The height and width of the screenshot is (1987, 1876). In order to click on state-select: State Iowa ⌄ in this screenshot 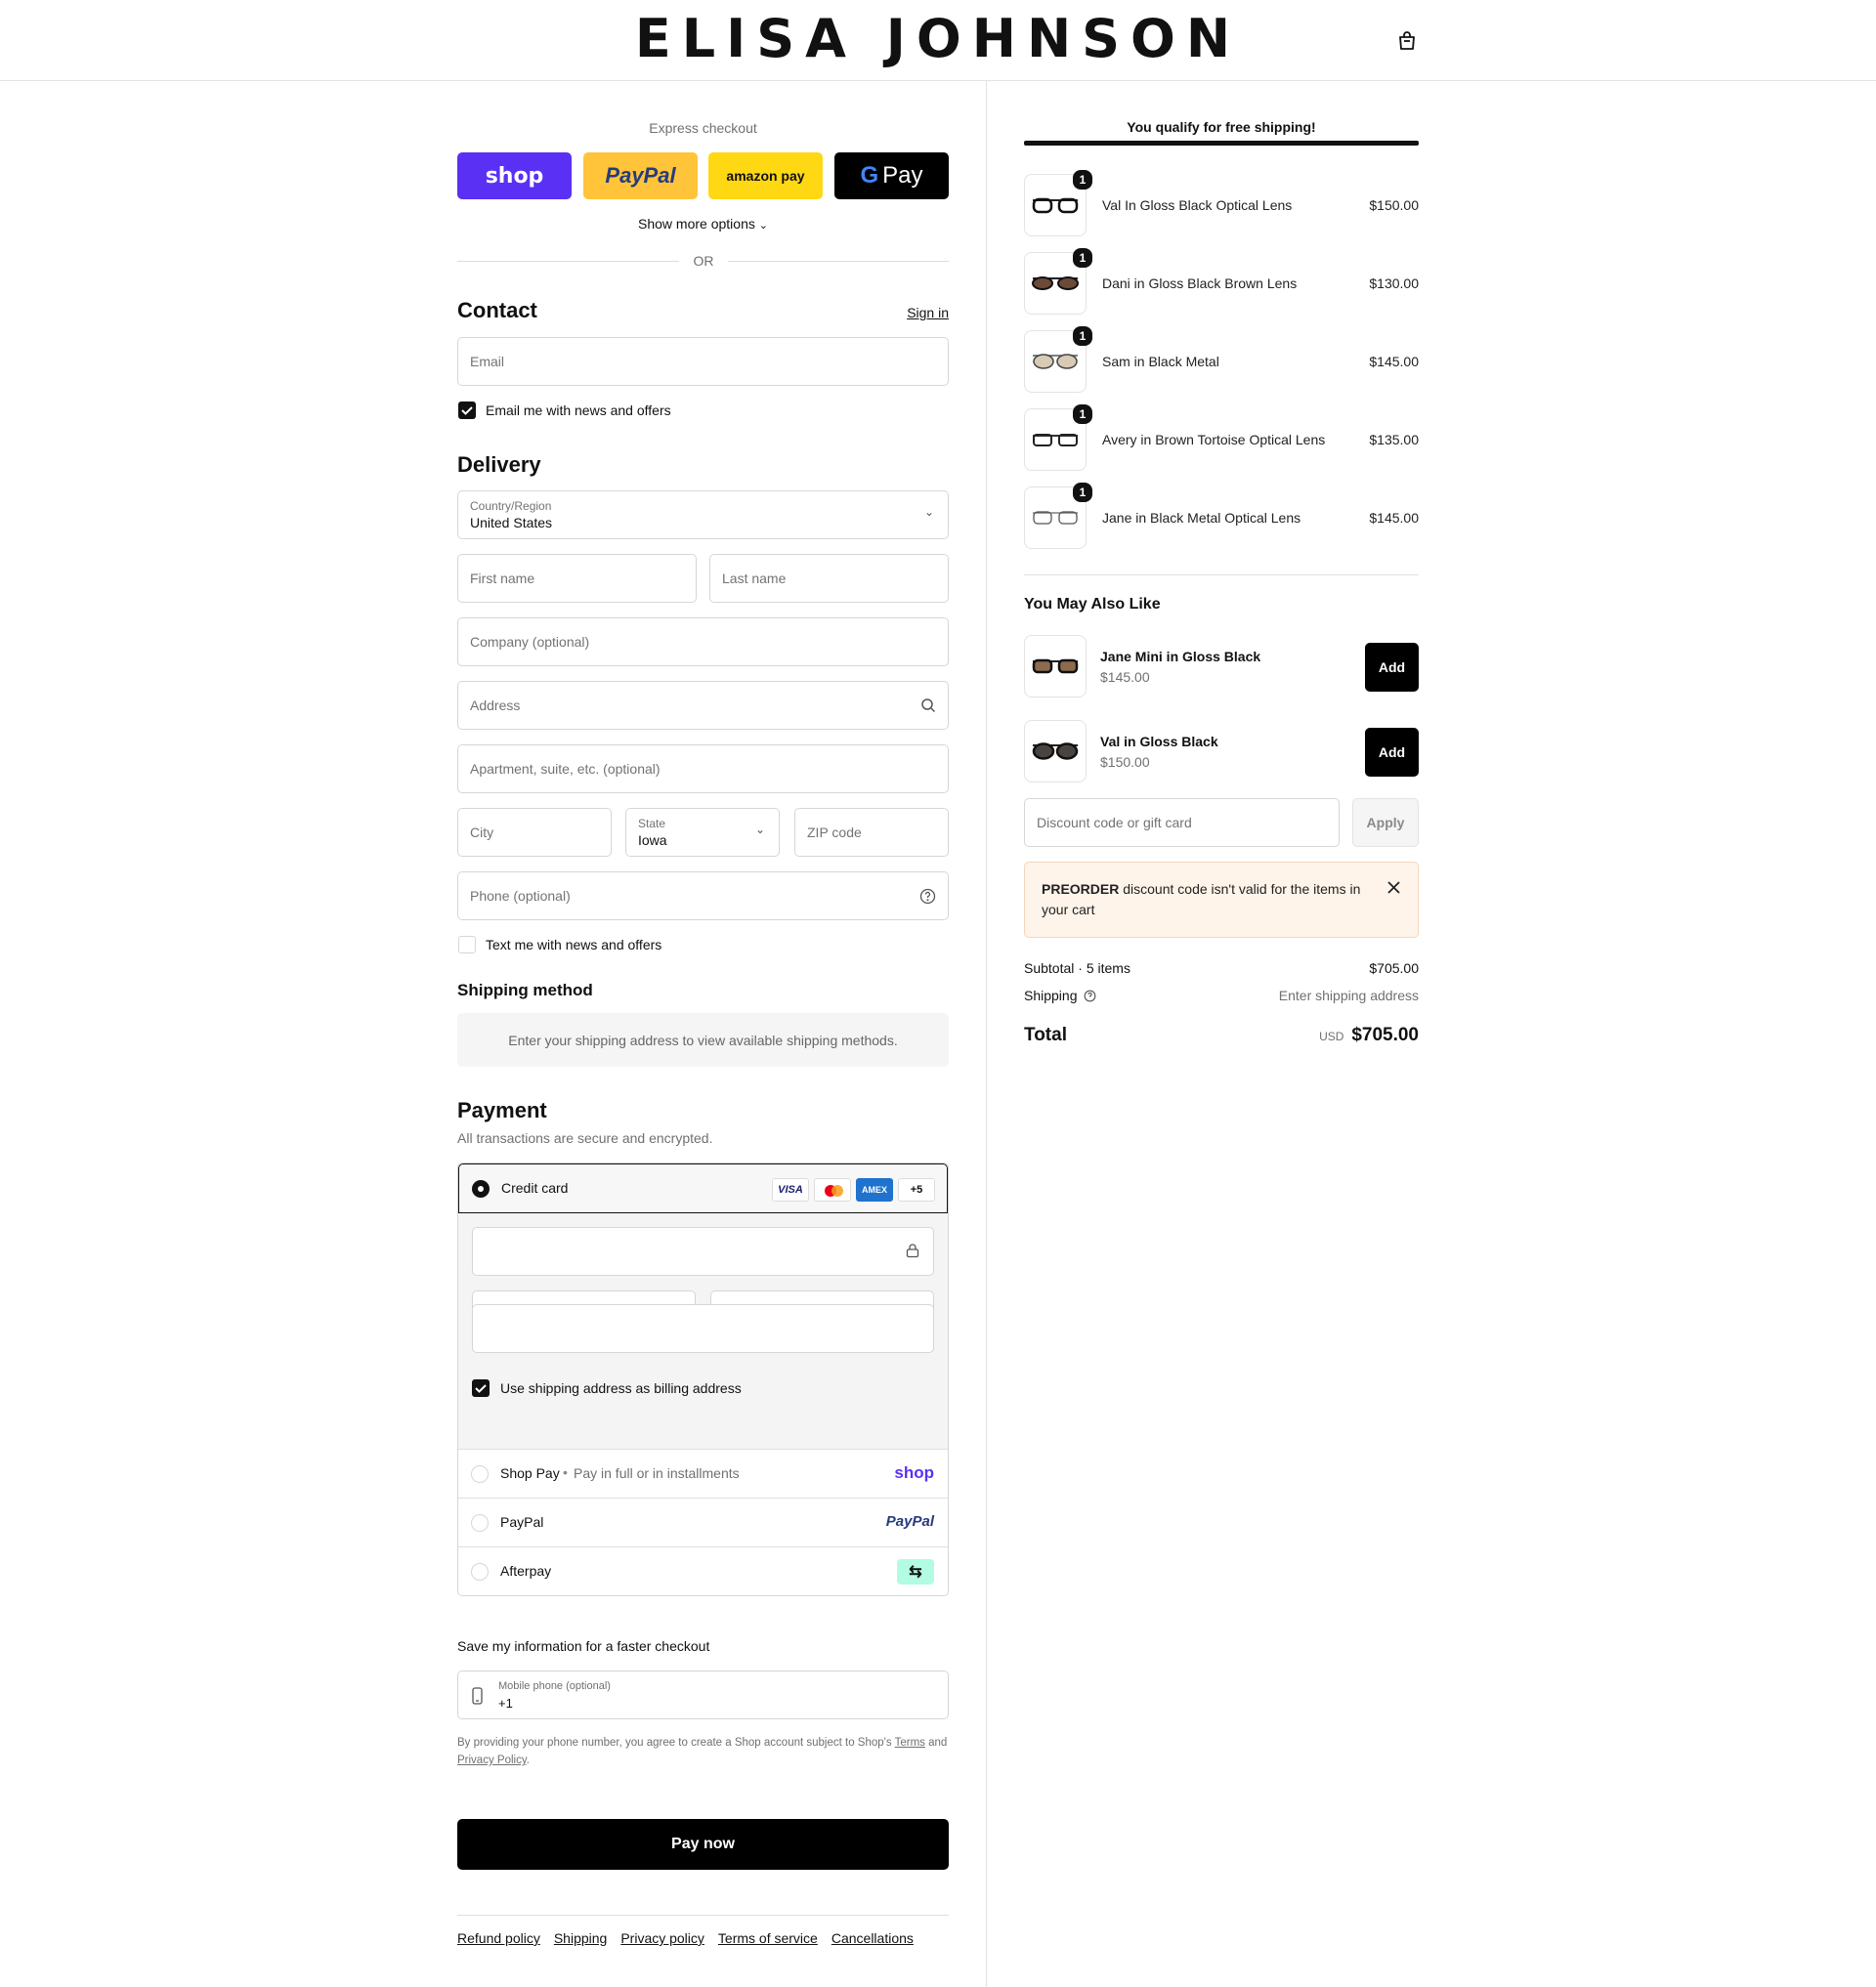, I will do `click(702, 833)`.